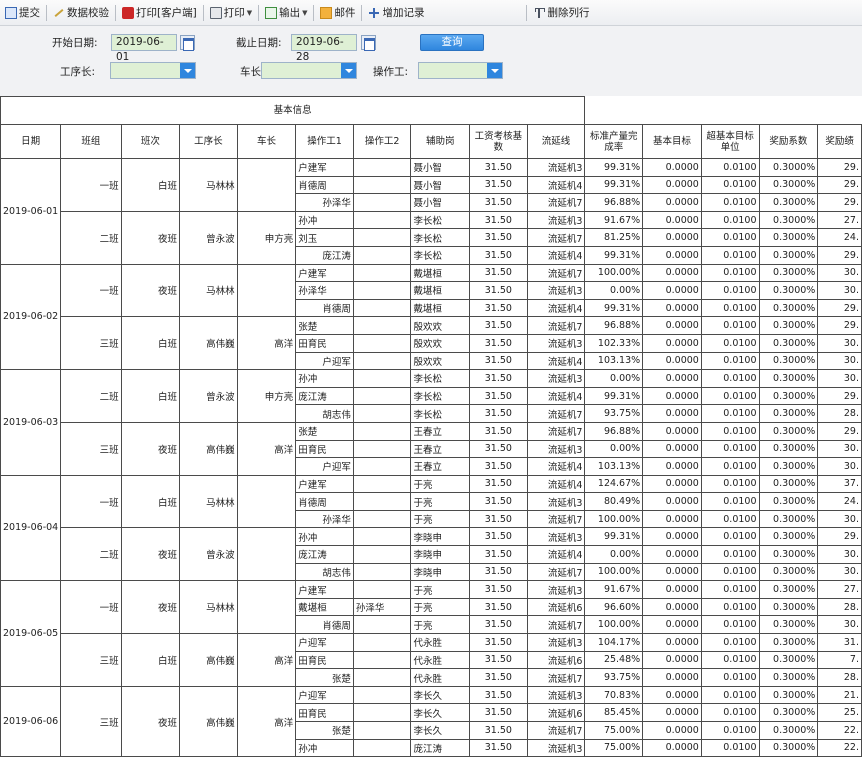 The image size is (862, 758). I want to click on workshop-leader-select, so click(309, 70).